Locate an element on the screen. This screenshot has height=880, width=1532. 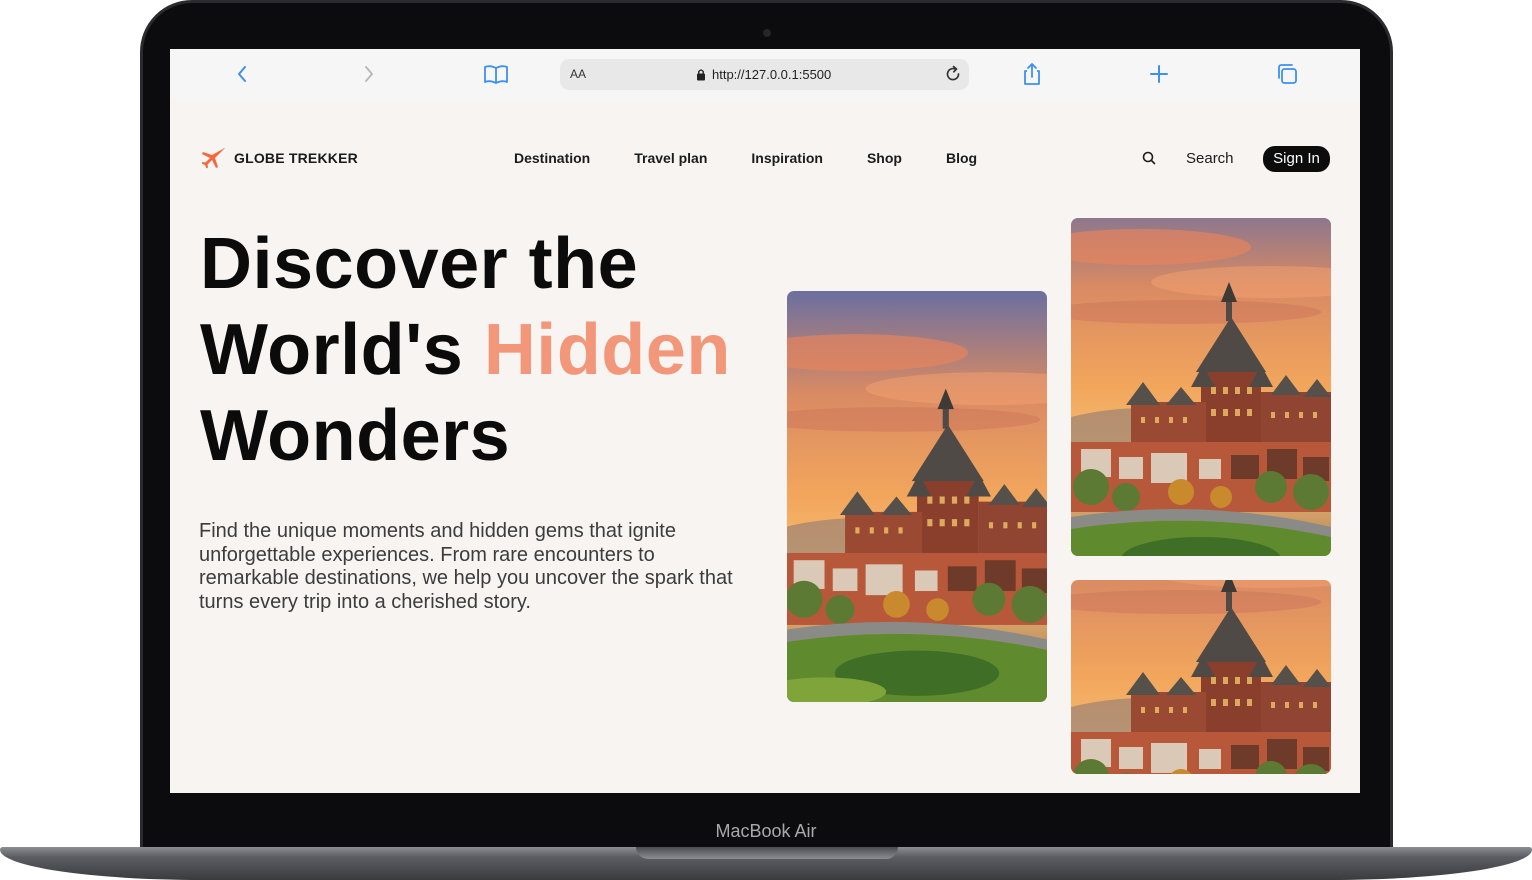
brand-logo: GLOBE TREKKER is located at coordinates (280, 158).